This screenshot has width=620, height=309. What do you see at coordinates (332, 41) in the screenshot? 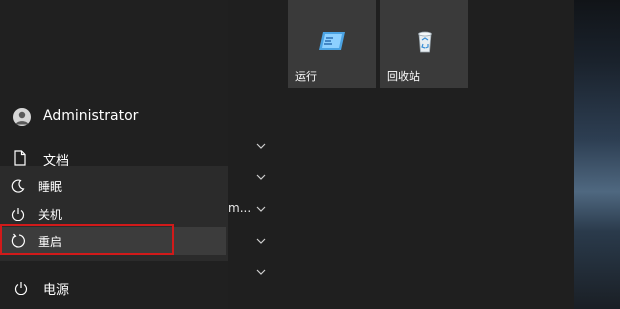
I see `run-icon` at bounding box center [332, 41].